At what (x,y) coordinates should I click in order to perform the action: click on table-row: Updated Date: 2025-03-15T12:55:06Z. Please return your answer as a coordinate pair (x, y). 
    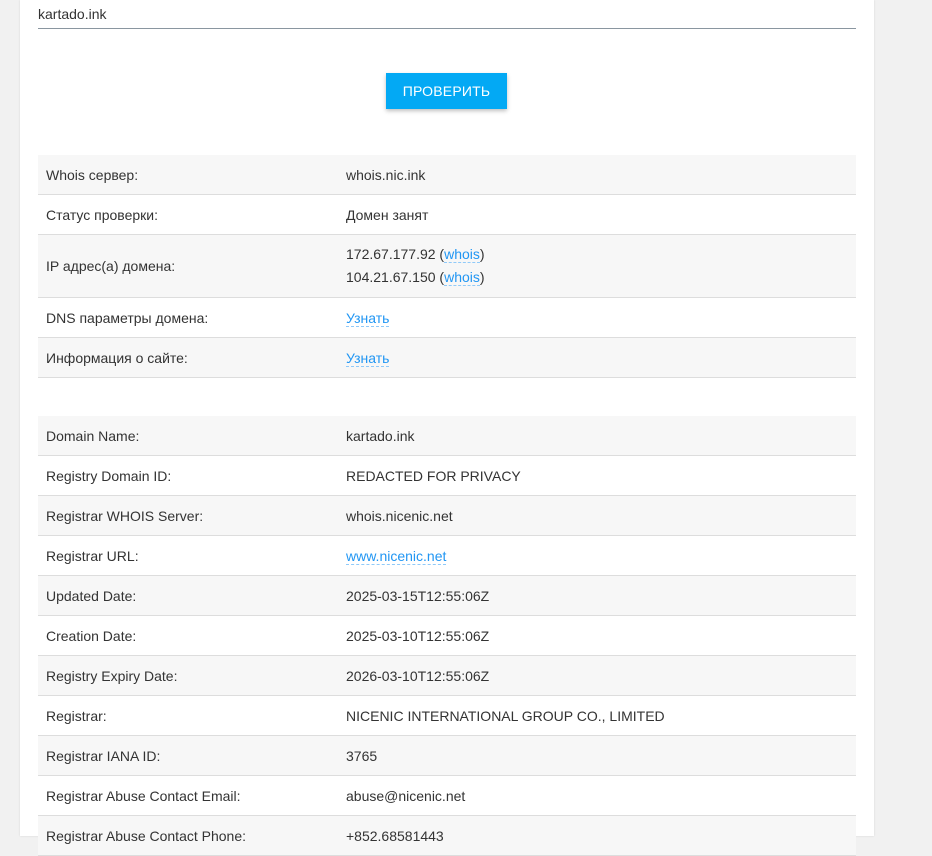
    Looking at the image, I should click on (447, 595).